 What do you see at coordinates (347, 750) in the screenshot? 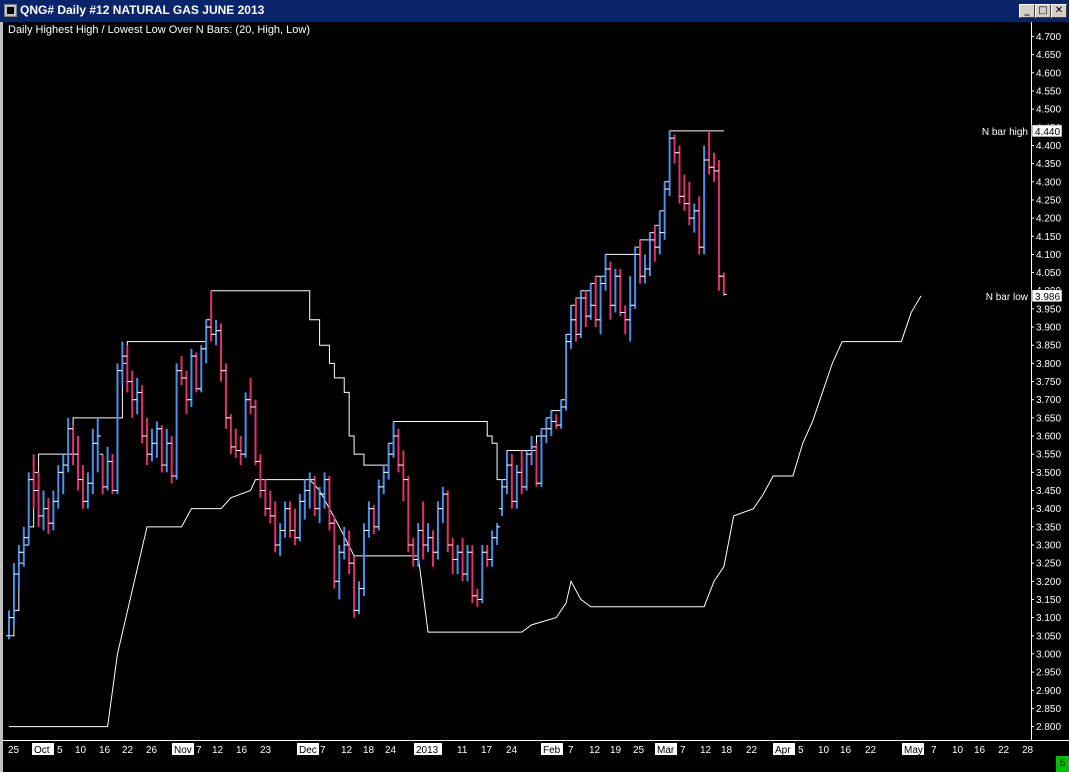
I see `time-day-label: 12` at bounding box center [347, 750].